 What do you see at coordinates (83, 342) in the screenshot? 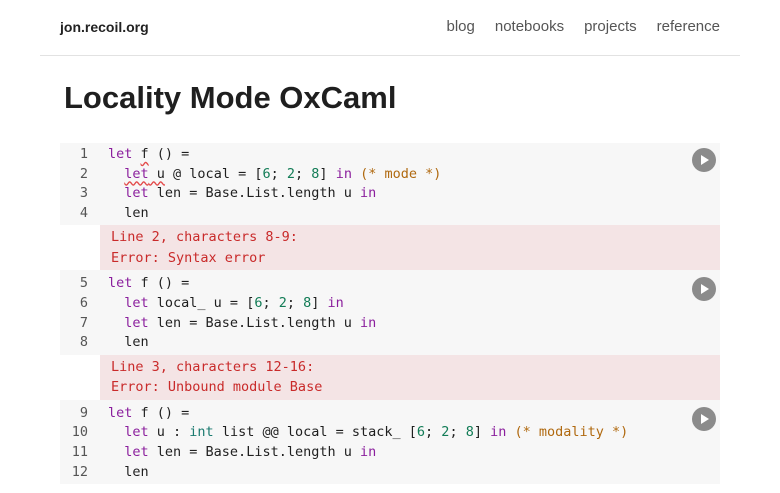
I see `line-number: 8` at bounding box center [83, 342].